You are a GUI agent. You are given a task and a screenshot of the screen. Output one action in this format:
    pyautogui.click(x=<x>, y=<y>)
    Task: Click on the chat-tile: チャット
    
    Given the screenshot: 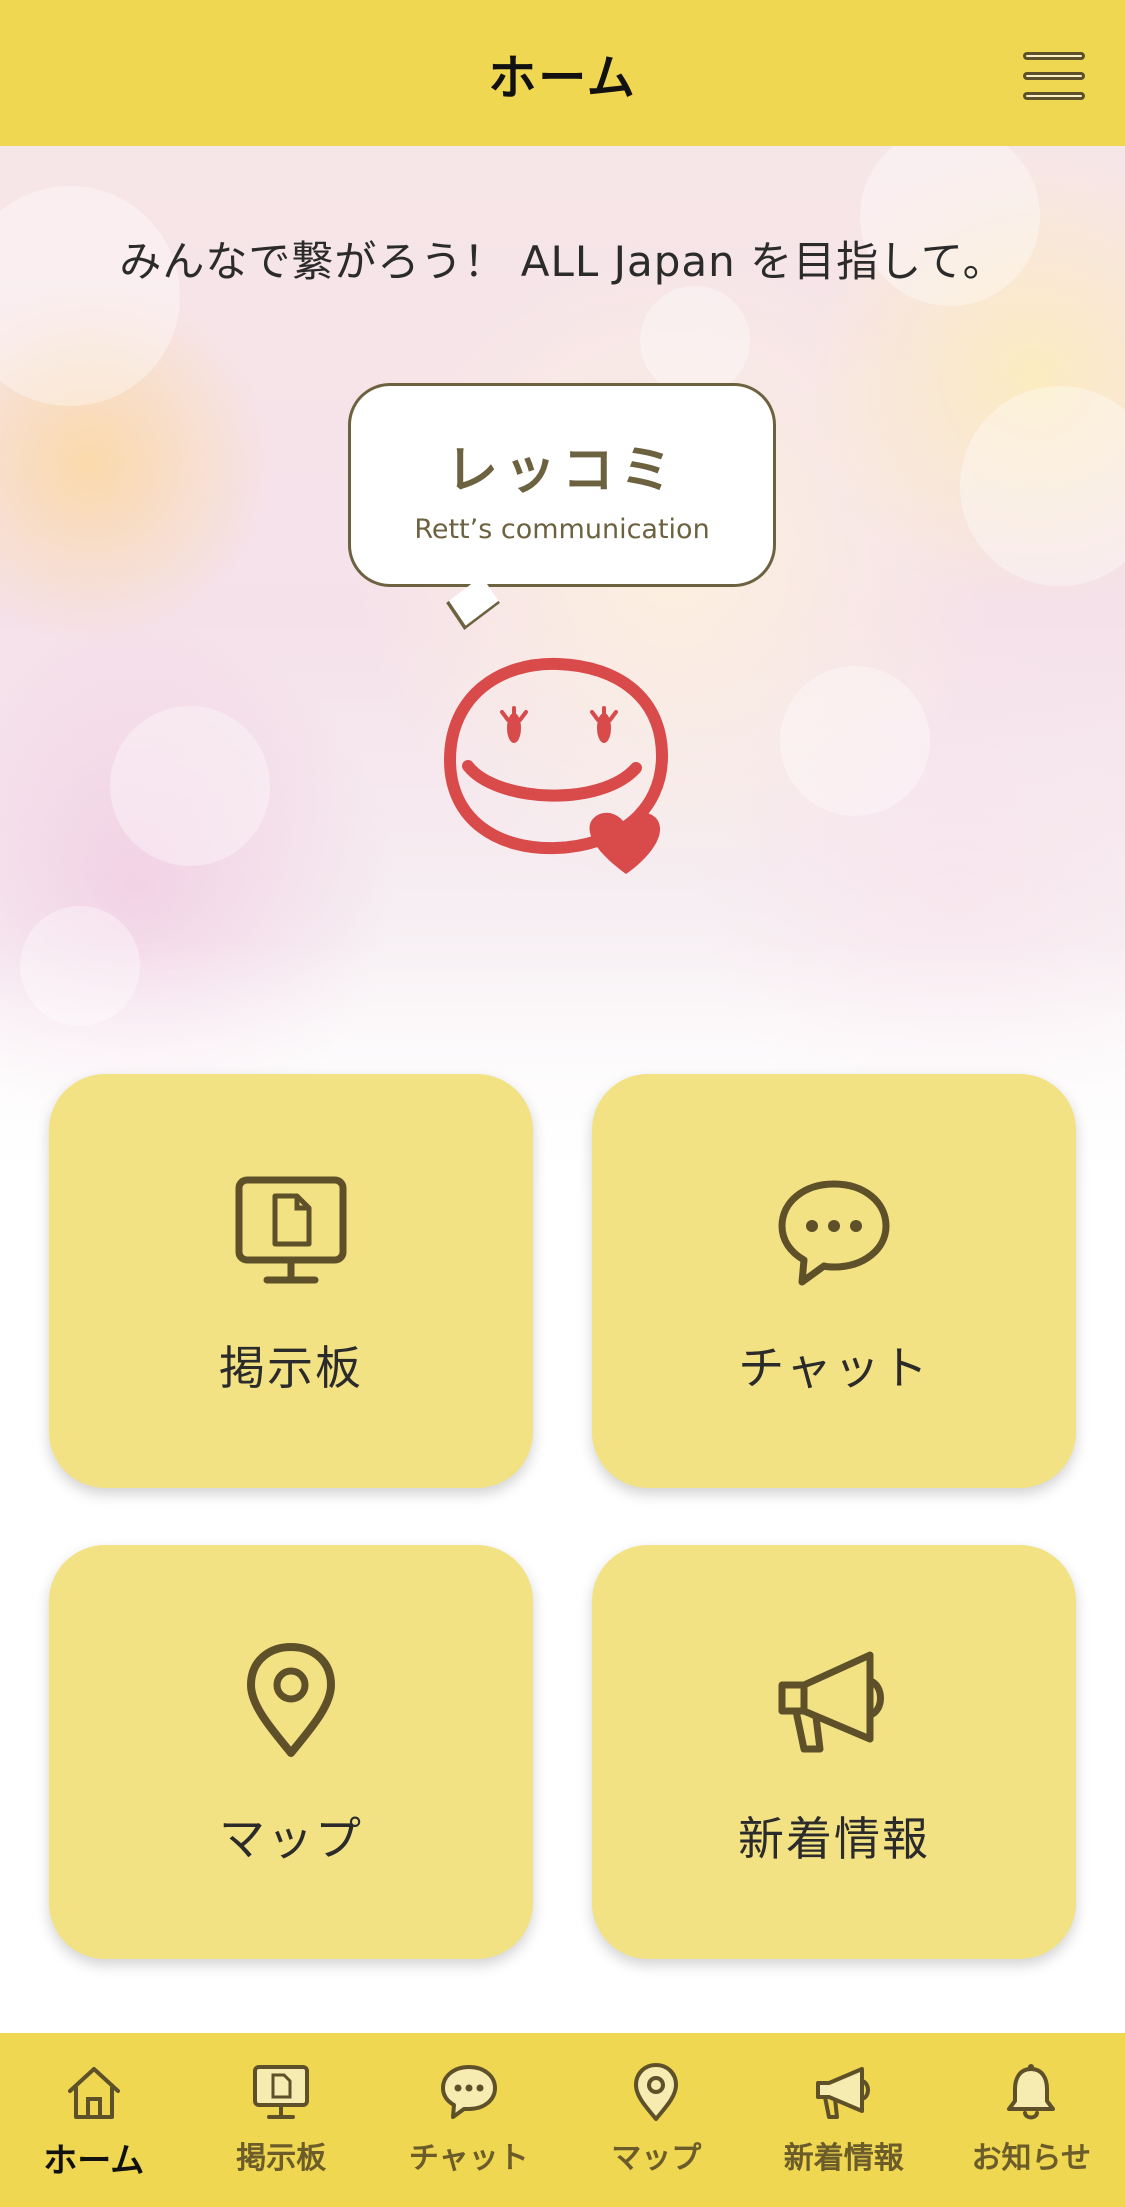 What is the action you would take?
    pyautogui.click(x=834, y=1281)
    